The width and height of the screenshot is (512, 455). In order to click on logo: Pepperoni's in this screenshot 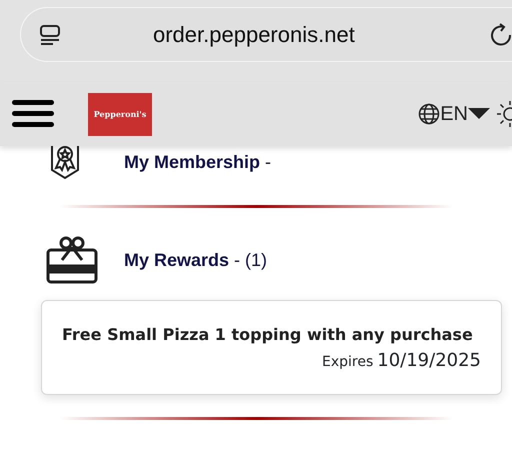, I will do `click(120, 114)`.